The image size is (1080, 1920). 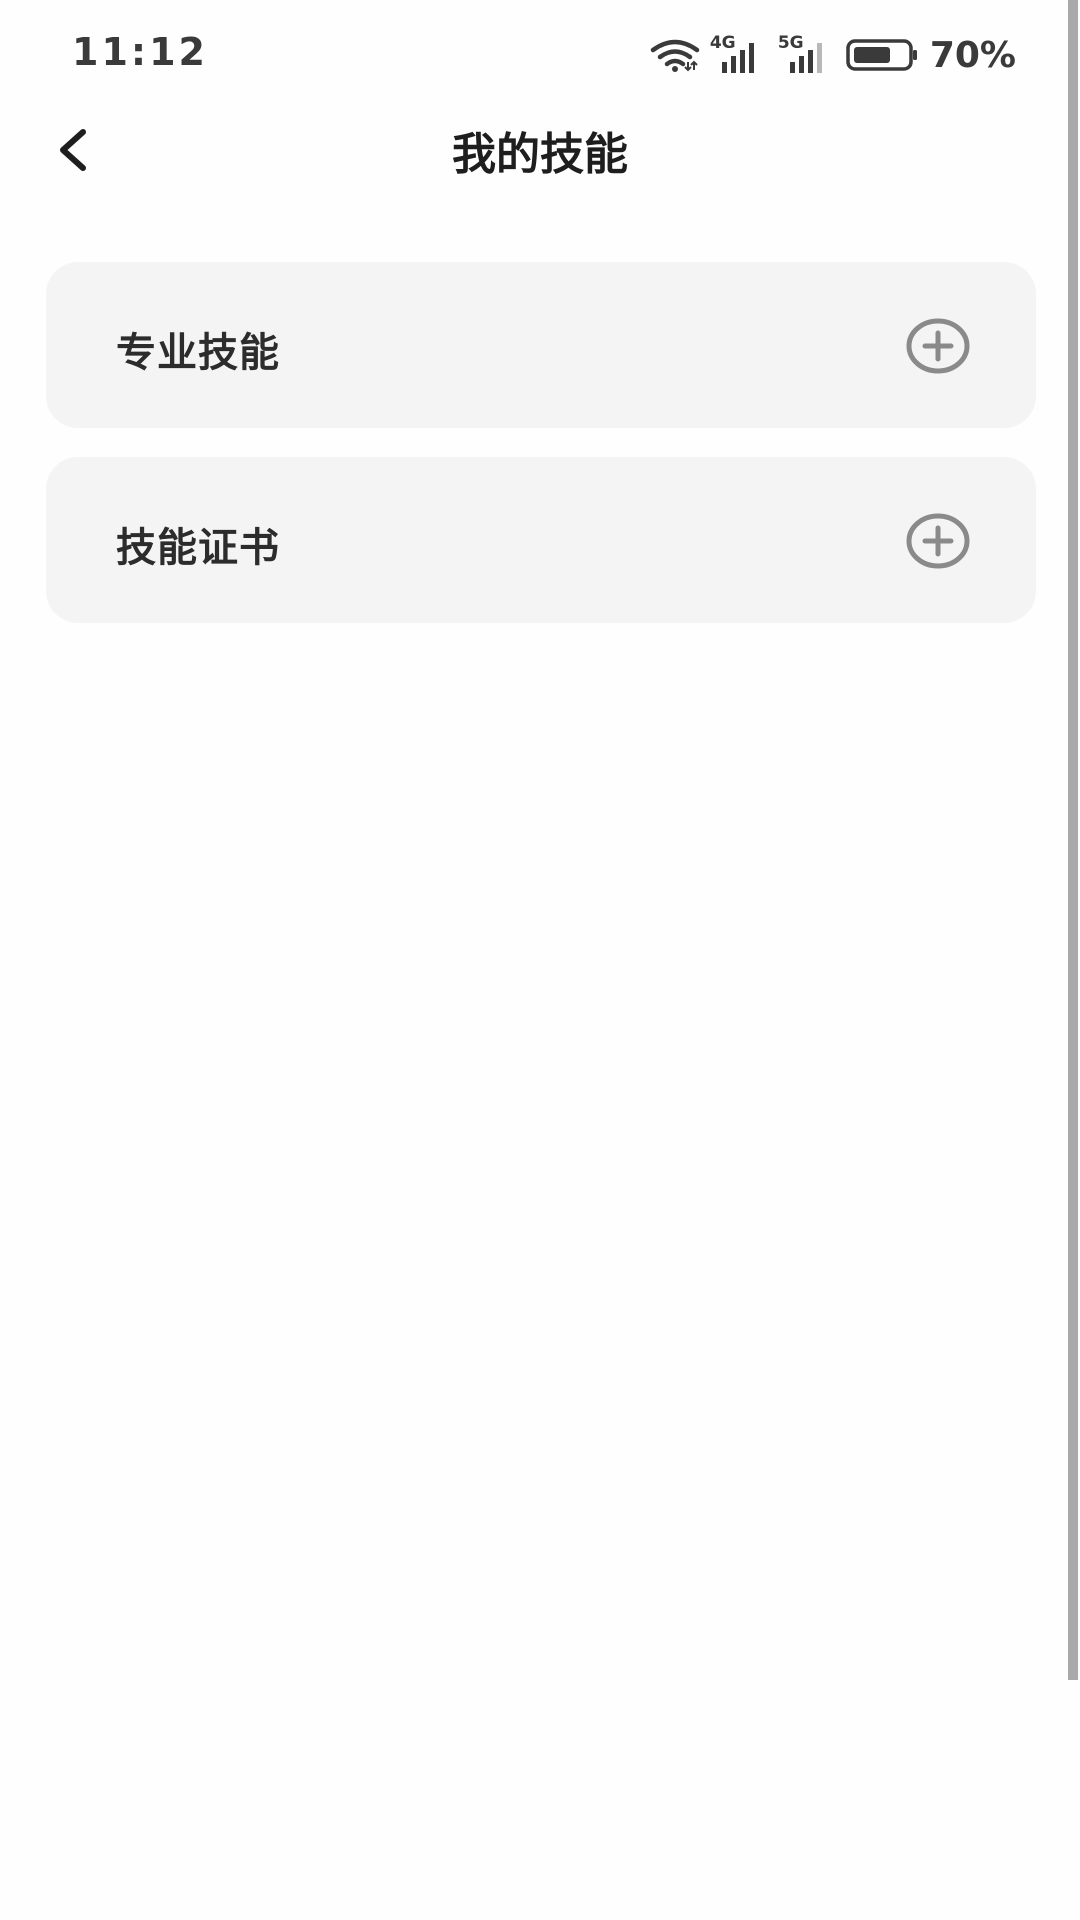 I want to click on scrollbar, so click(x=1073, y=840).